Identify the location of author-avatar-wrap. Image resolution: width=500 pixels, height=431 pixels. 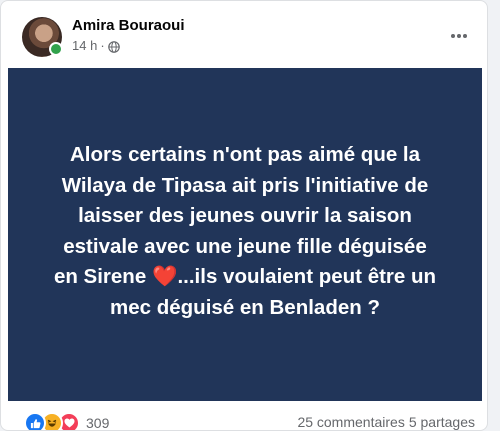
(42, 37).